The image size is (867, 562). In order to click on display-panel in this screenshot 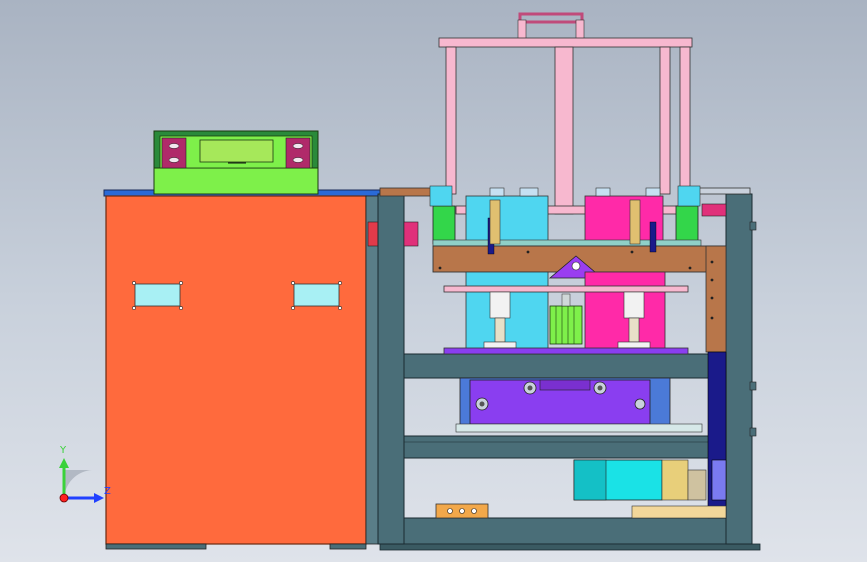, I will do `click(236, 162)`.